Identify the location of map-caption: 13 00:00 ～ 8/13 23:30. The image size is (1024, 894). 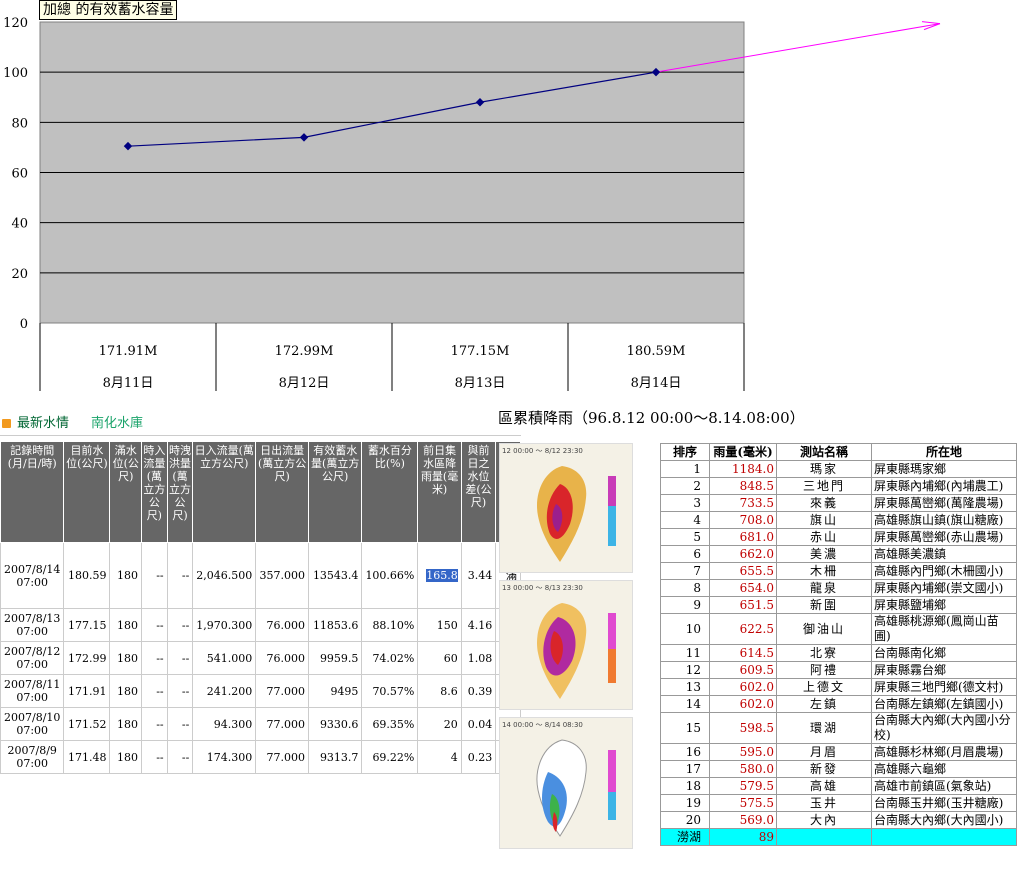
(542, 588).